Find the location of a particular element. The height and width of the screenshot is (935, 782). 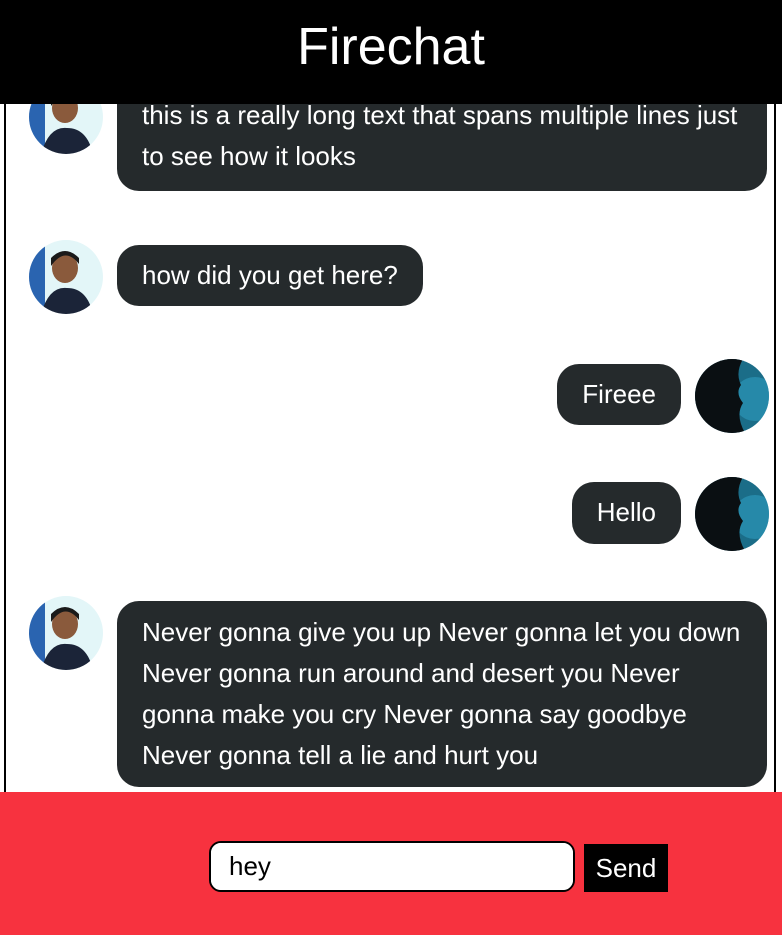

message-bubble: how did you get here? is located at coordinates (270, 275).